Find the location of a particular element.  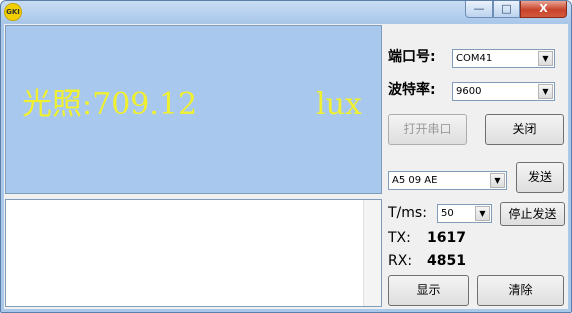

show-button: 显示 is located at coordinates (428, 290).